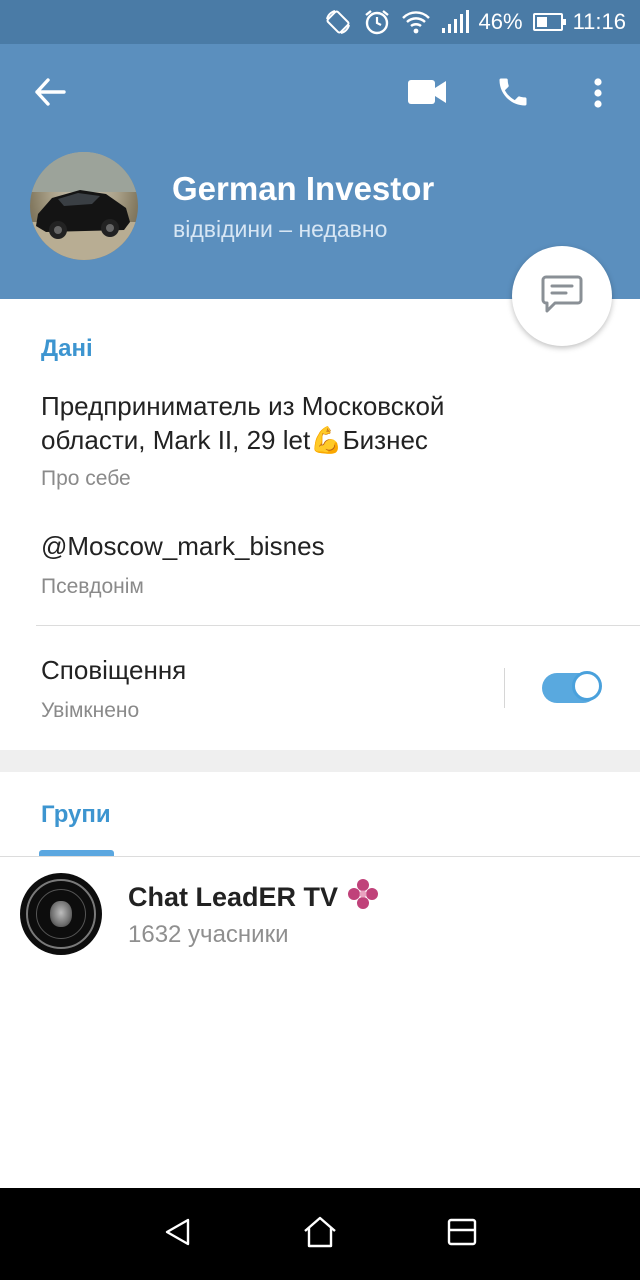  What do you see at coordinates (280, 229) in the screenshot?
I see `profile-last-seen: відвідини – недавно` at bounding box center [280, 229].